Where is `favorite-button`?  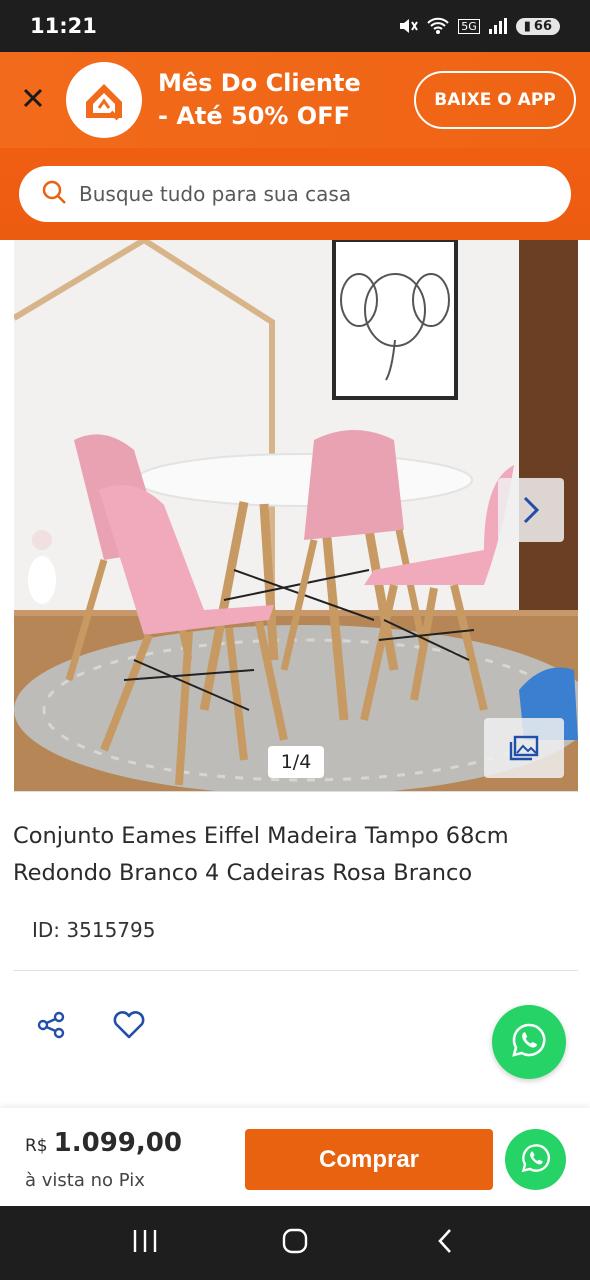
favorite-button is located at coordinates (129, 1027).